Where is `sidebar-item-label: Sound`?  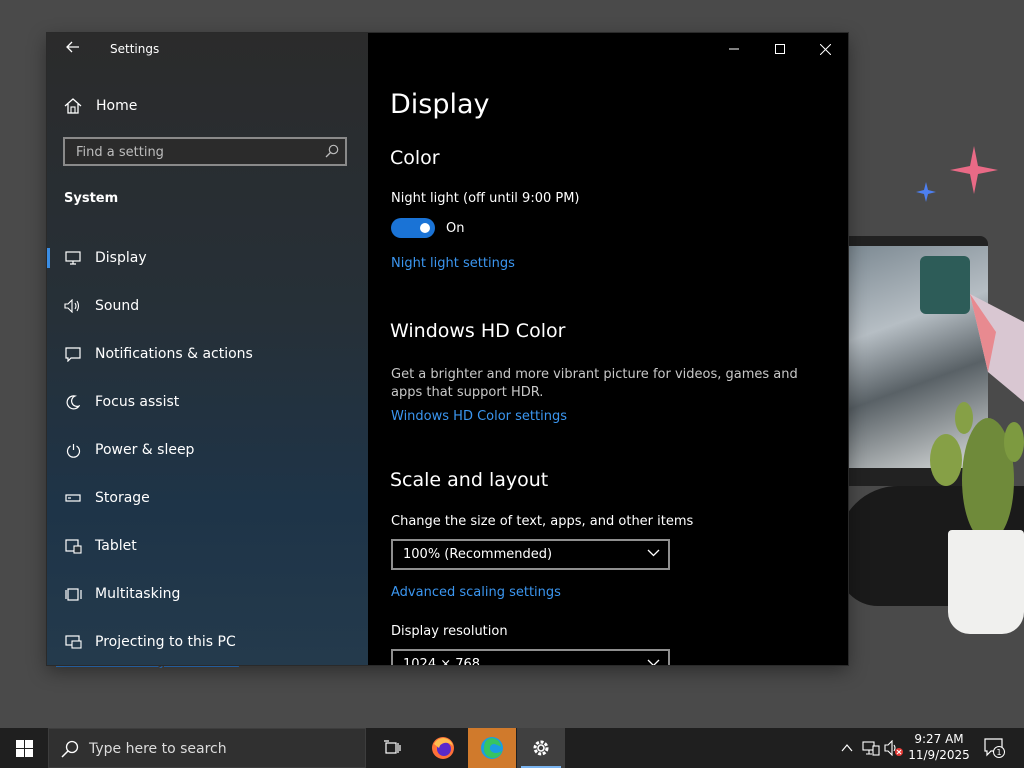
sidebar-item-label: Sound is located at coordinates (117, 306).